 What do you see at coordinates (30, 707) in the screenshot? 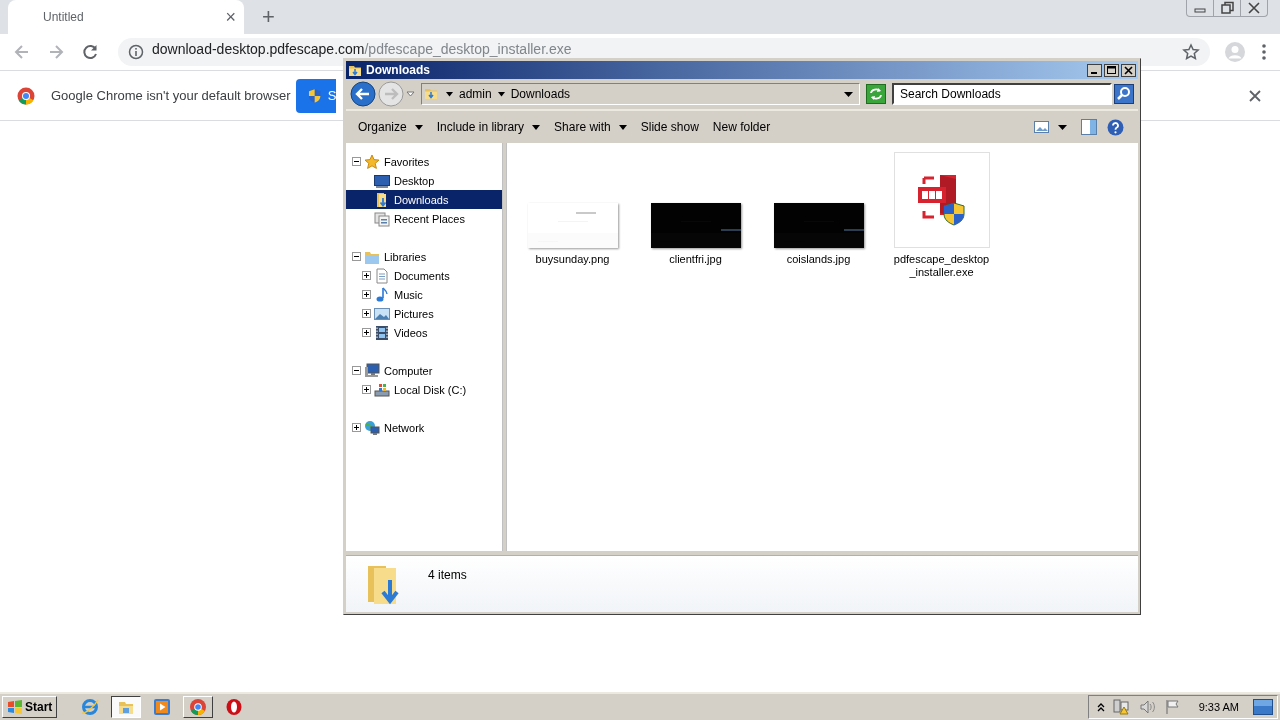
I see `start-button: Start` at bounding box center [30, 707].